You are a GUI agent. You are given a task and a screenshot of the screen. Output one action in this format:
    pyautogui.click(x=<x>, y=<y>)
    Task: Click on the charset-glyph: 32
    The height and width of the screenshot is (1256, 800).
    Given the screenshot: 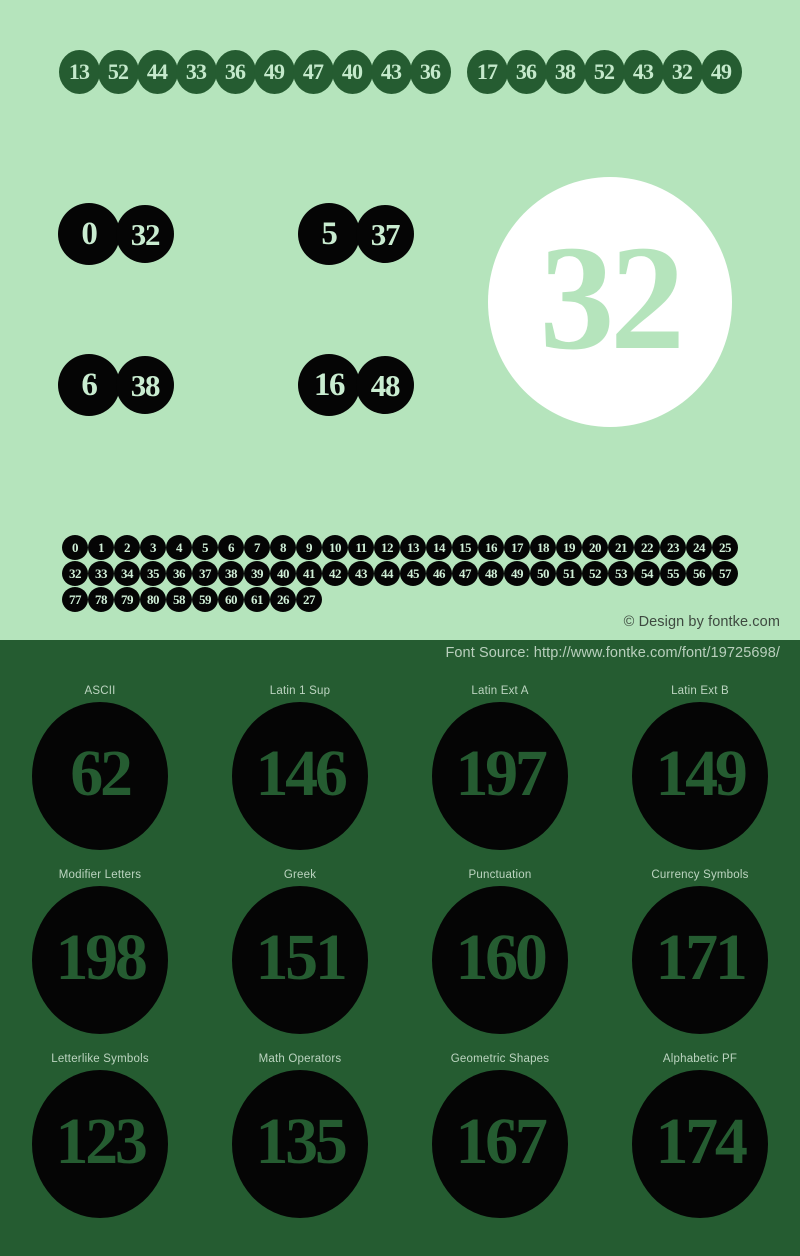 What is the action you would take?
    pyautogui.click(x=75, y=573)
    